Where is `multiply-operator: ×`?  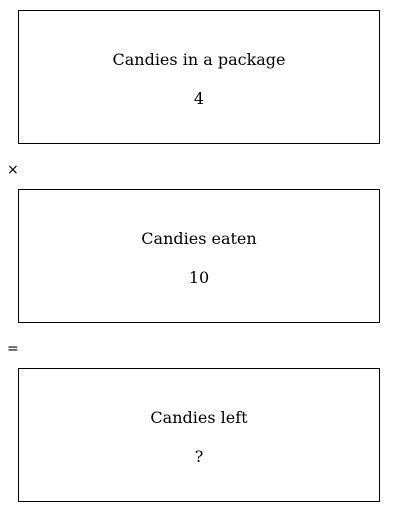 multiply-operator: × is located at coordinates (13, 170).